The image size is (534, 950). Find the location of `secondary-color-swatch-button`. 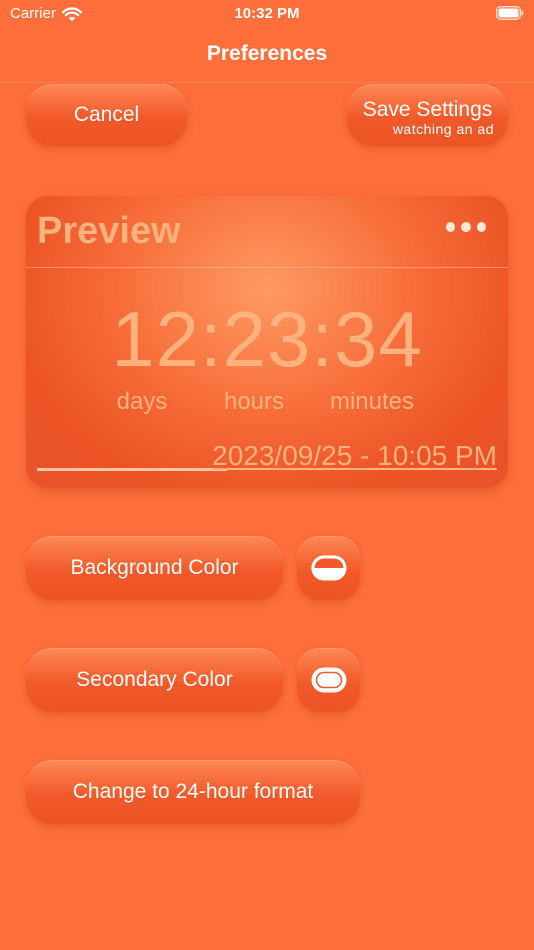

secondary-color-swatch-button is located at coordinates (328, 680).